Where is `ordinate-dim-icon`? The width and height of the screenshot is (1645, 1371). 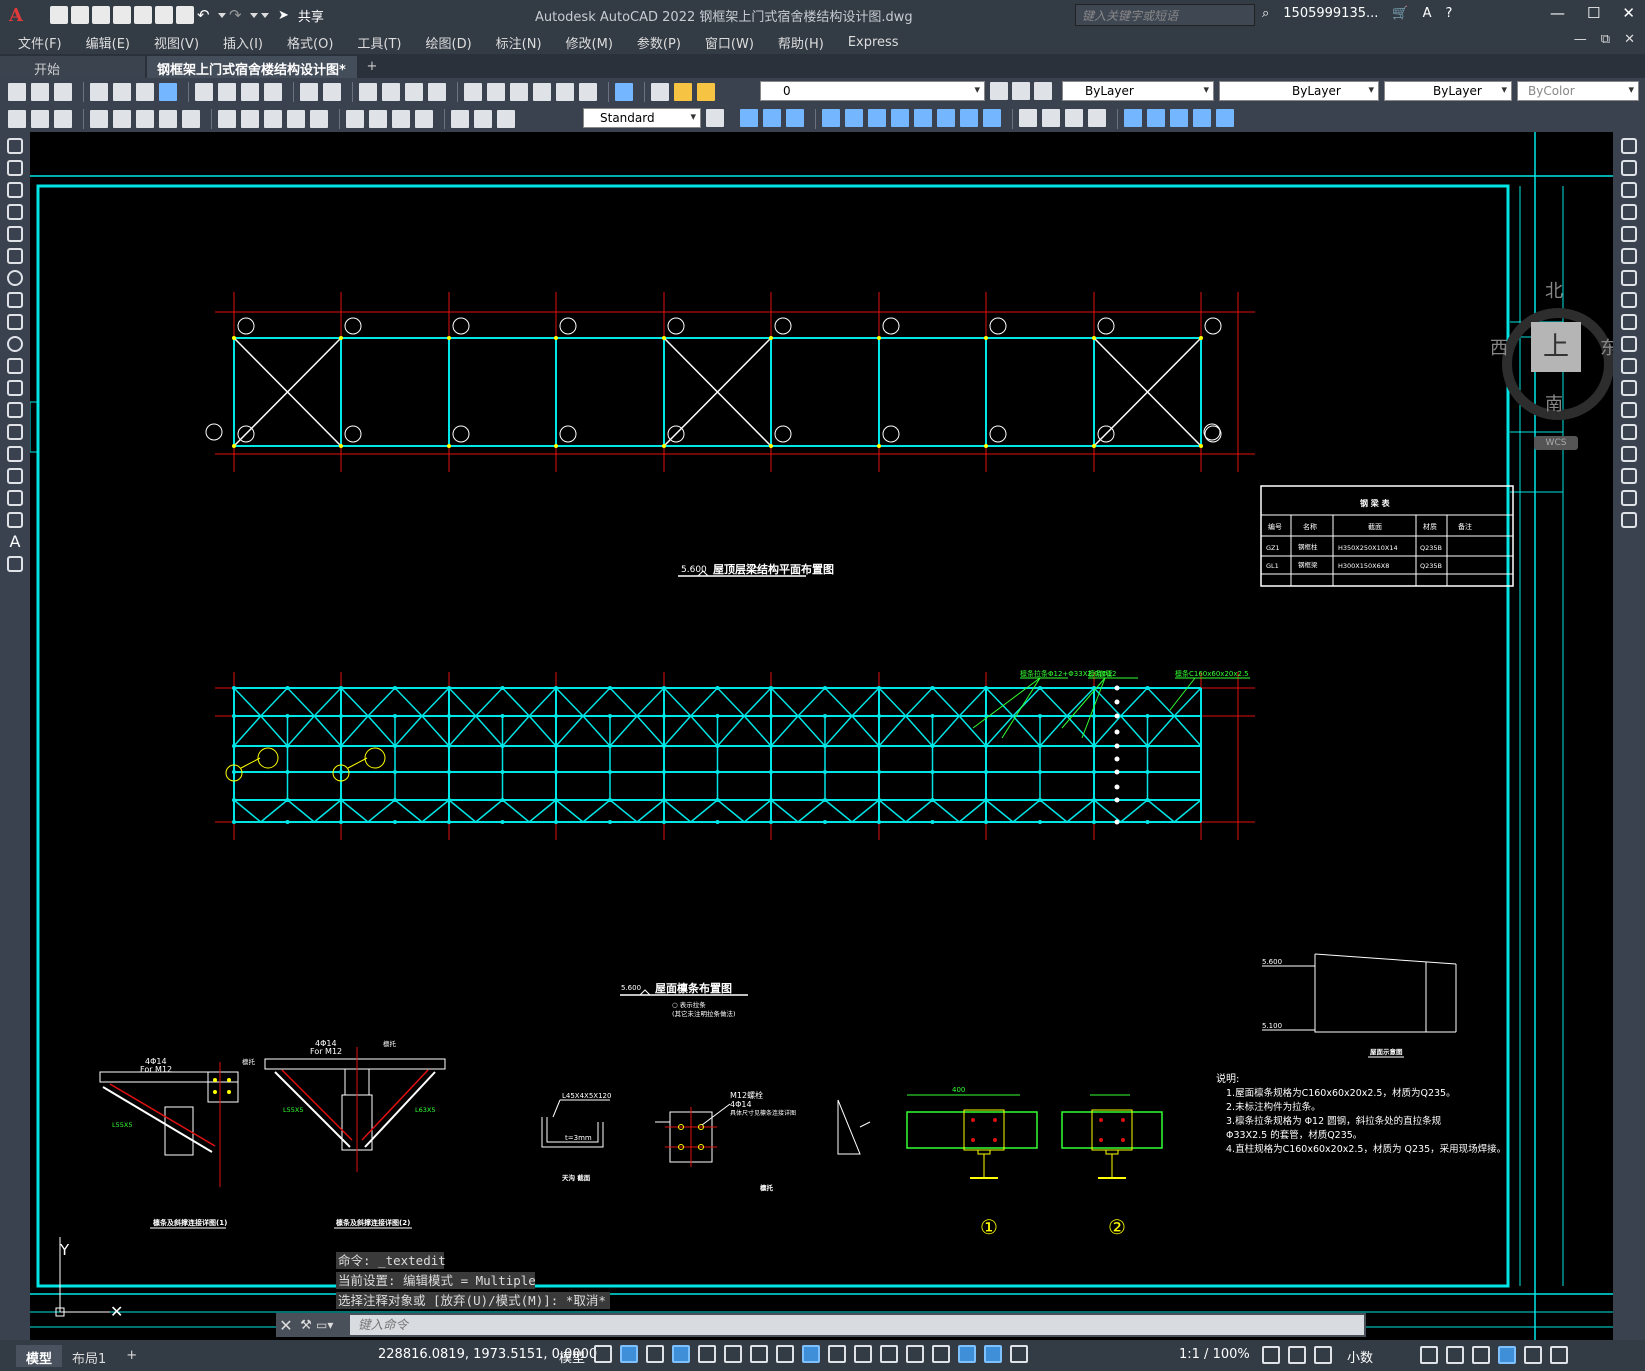
ordinate-dim-icon is located at coordinates (99, 118).